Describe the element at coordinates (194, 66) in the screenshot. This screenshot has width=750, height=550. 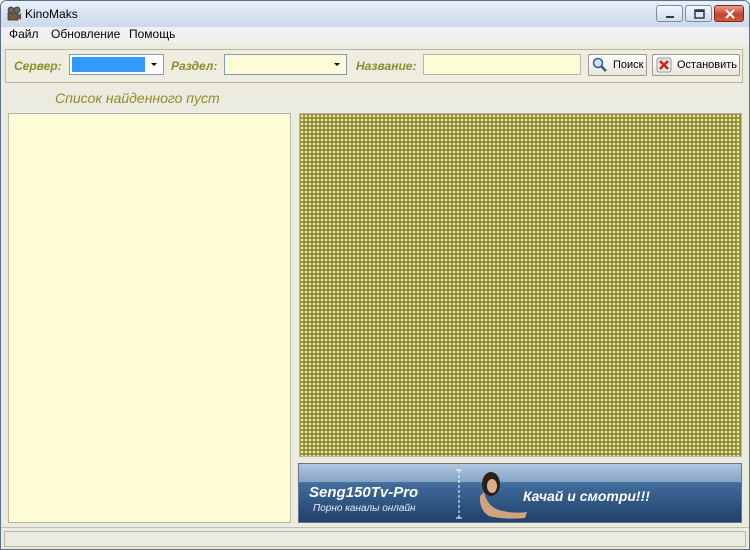
I see `section-label: Раздел:` at that location.